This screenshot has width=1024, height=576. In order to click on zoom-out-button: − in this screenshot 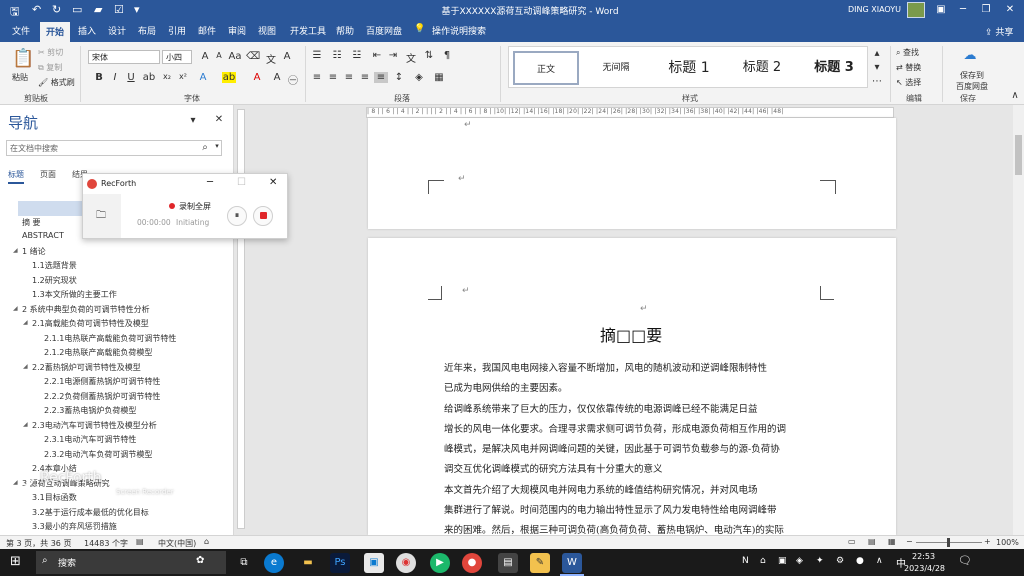, I will do `click(909, 541)`.